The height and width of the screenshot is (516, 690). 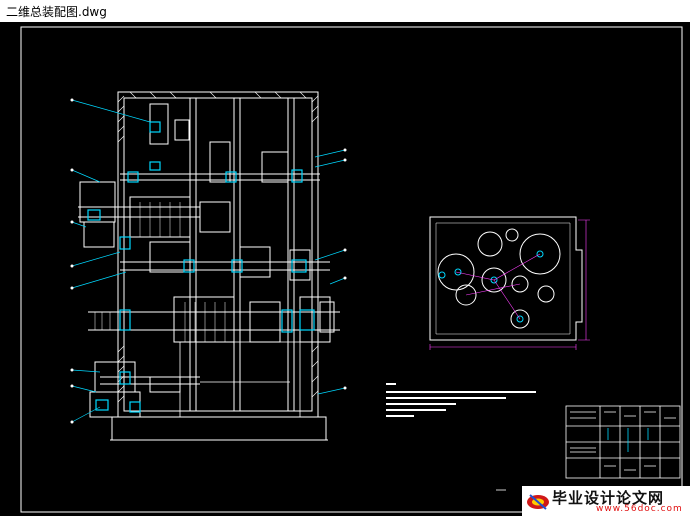 What do you see at coordinates (56, 12) in the screenshot?
I see `window-title: 二维总装配图.dwg` at bounding box center [56, 12].